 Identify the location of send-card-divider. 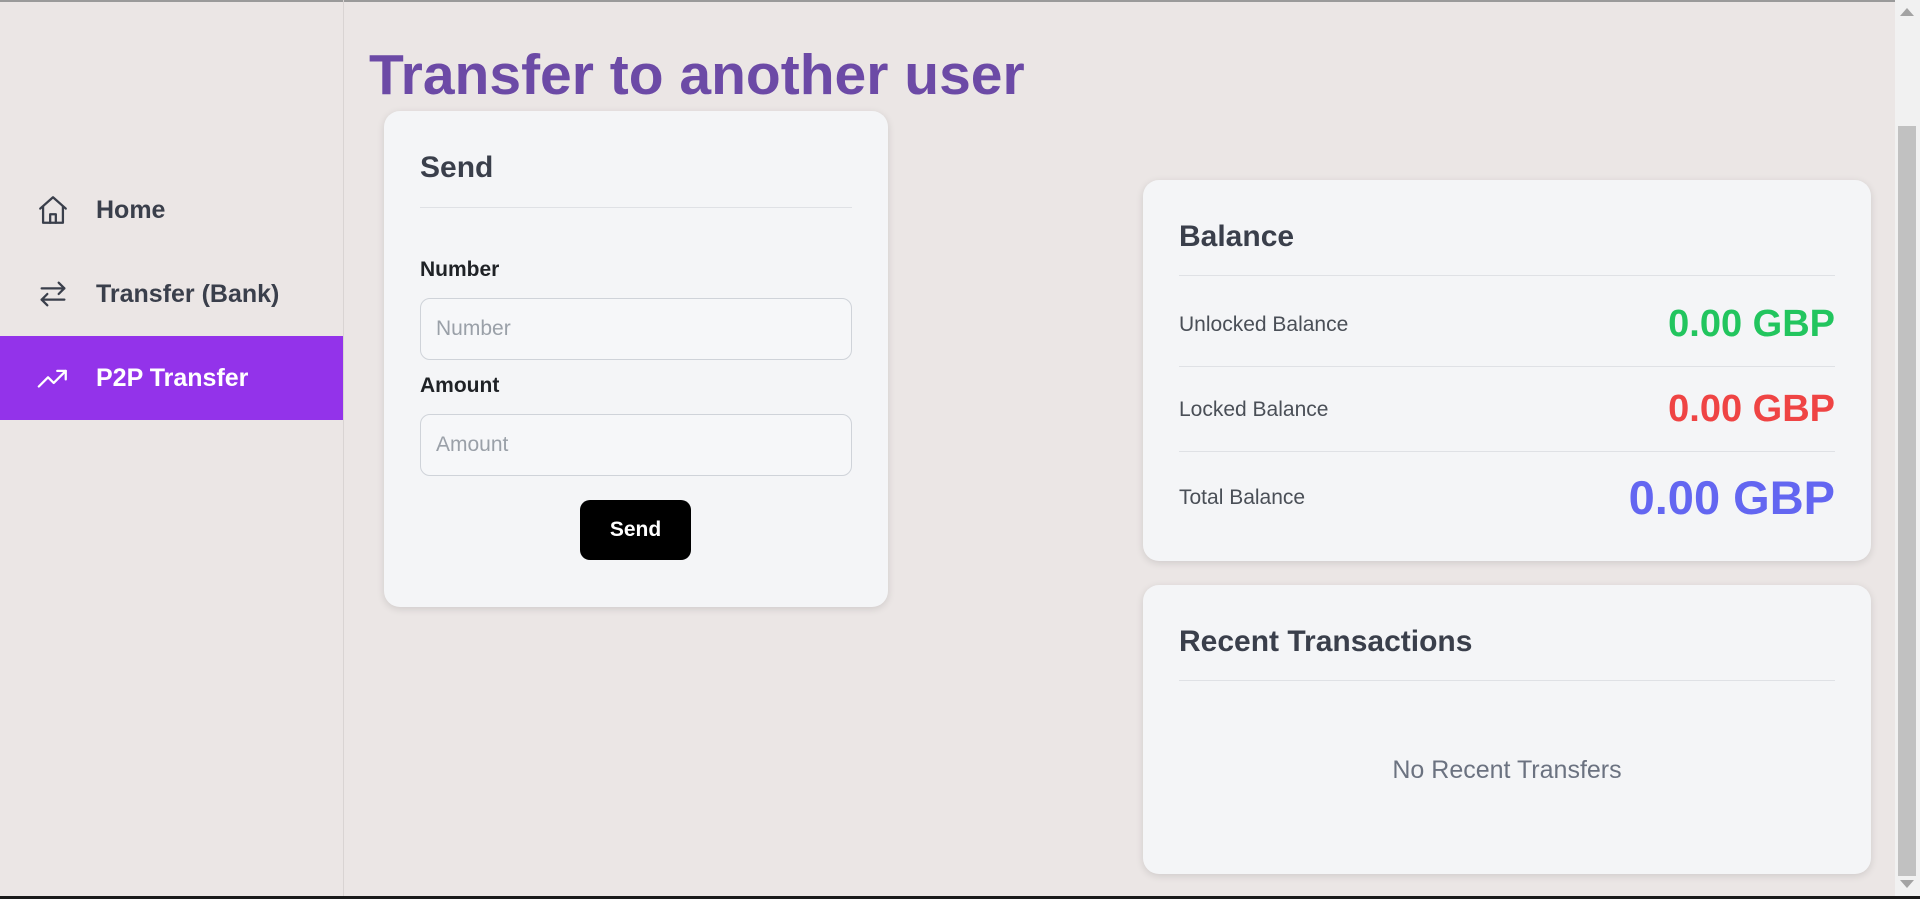
(636, 207).